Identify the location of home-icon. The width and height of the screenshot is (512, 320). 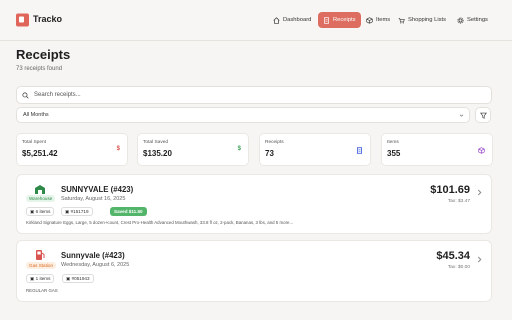
(276, 20).